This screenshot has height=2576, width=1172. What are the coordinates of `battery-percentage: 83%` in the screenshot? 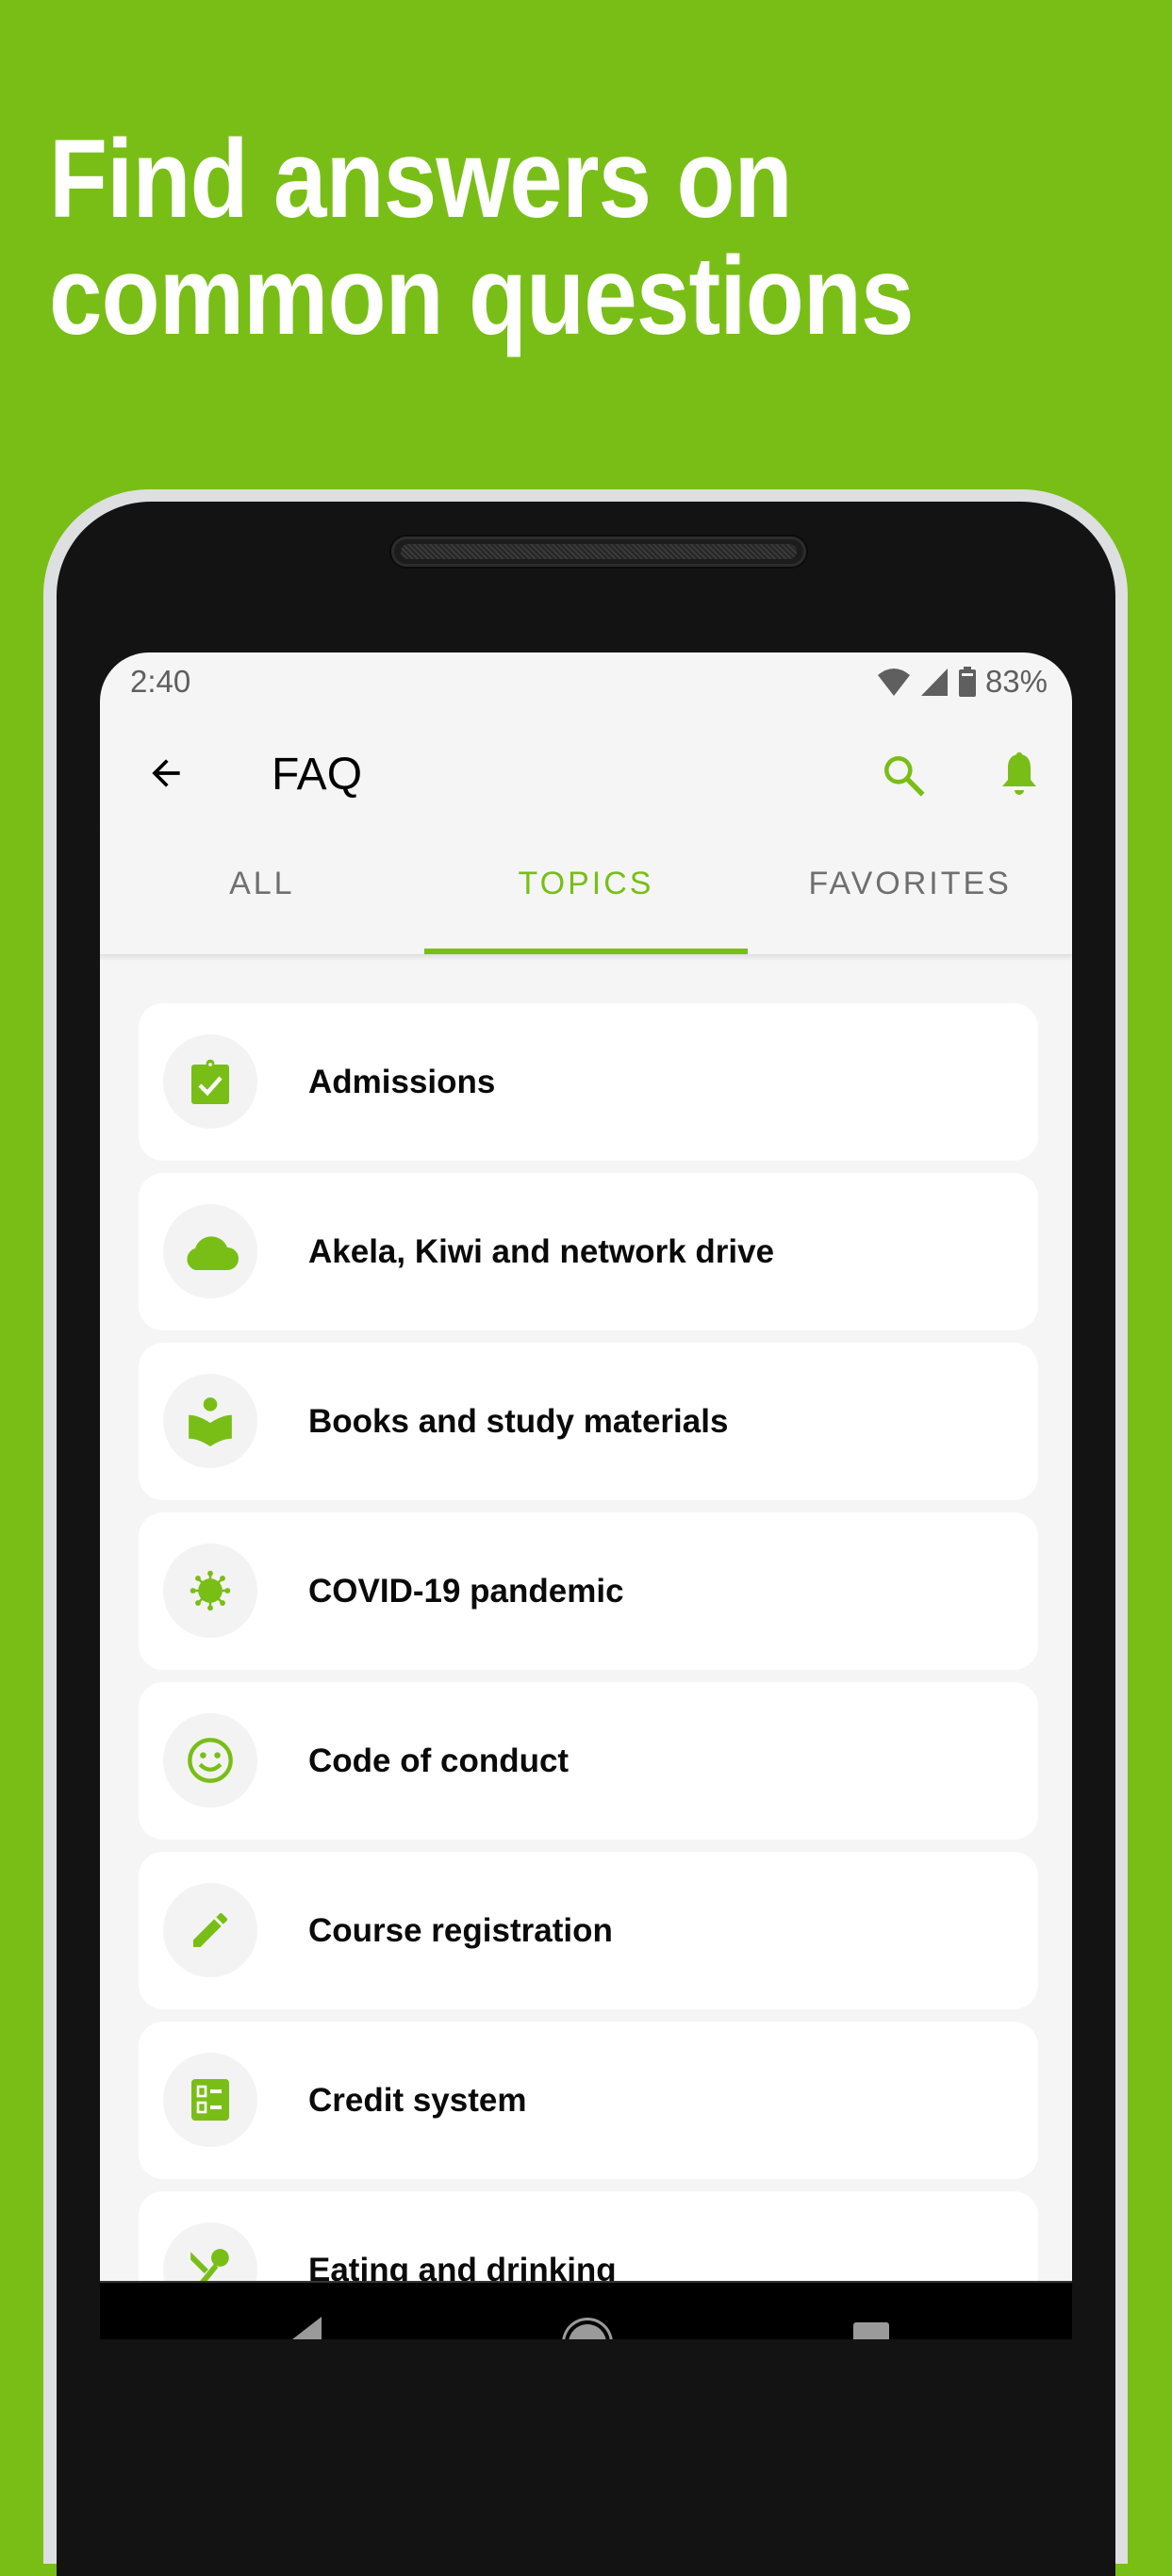 It's located at (1016, 681).